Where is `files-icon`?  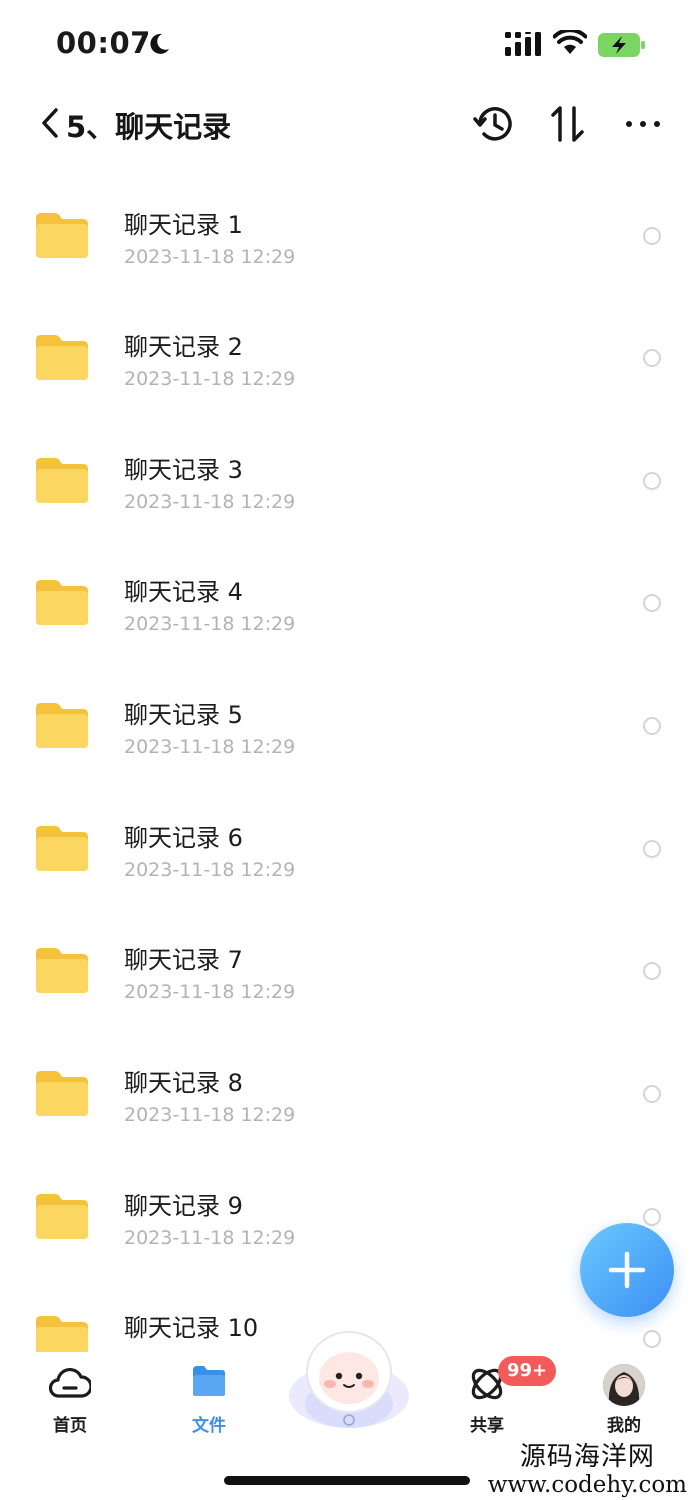
files-icon is located at coordinates (209, 1381).